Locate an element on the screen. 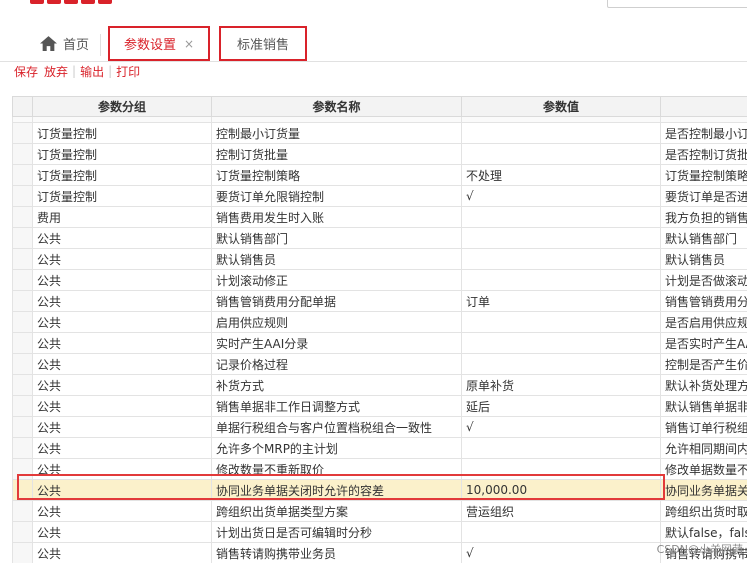  table-row: 公共 跨组织出货单据类型方案 营运组织 跨组织出货时取 is located at coordinates (379, 511).